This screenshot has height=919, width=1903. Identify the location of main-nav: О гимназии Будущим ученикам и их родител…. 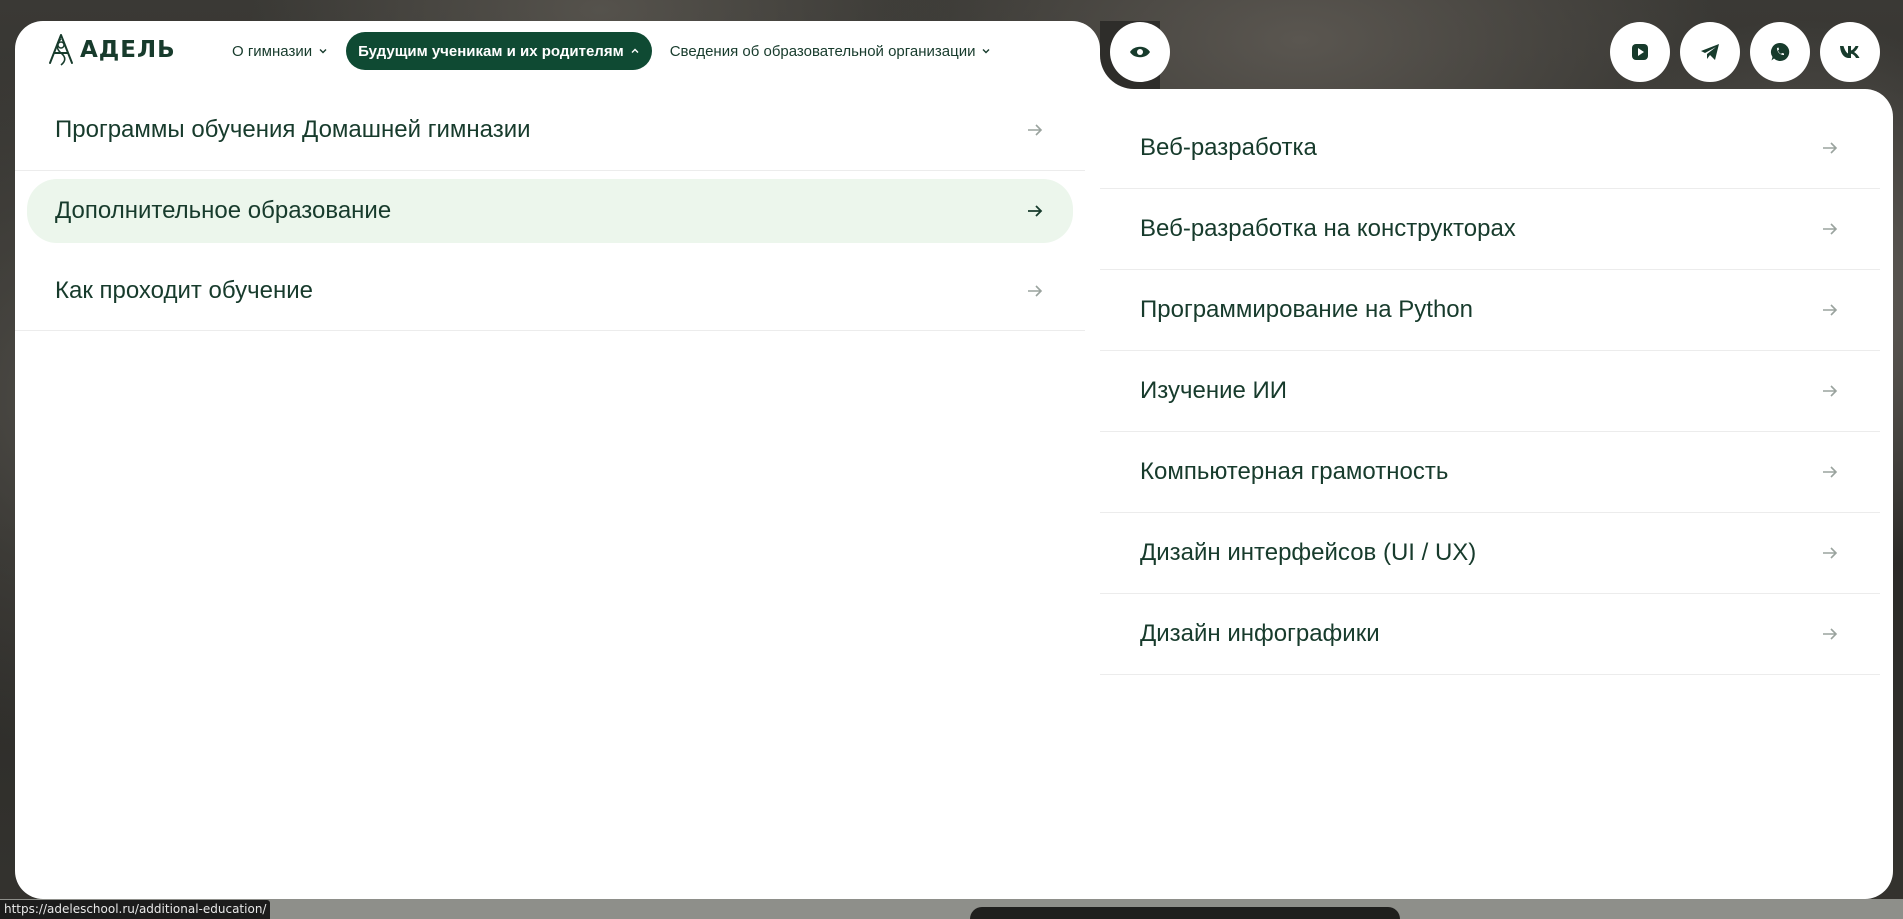
(611, 51).